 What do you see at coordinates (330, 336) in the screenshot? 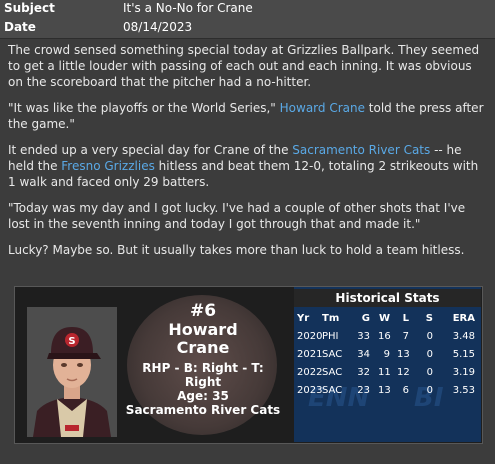
I see `stat-cell: PHI` at bounding box center [330, 336].